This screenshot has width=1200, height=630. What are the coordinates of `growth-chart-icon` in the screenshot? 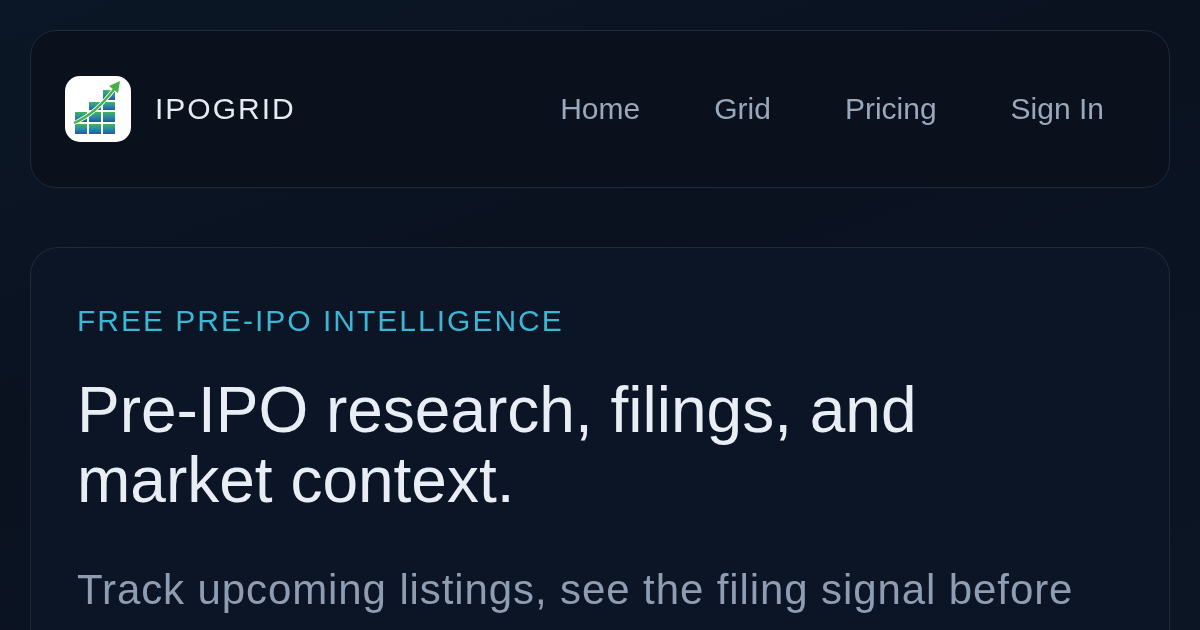 It's located at (98, 109).